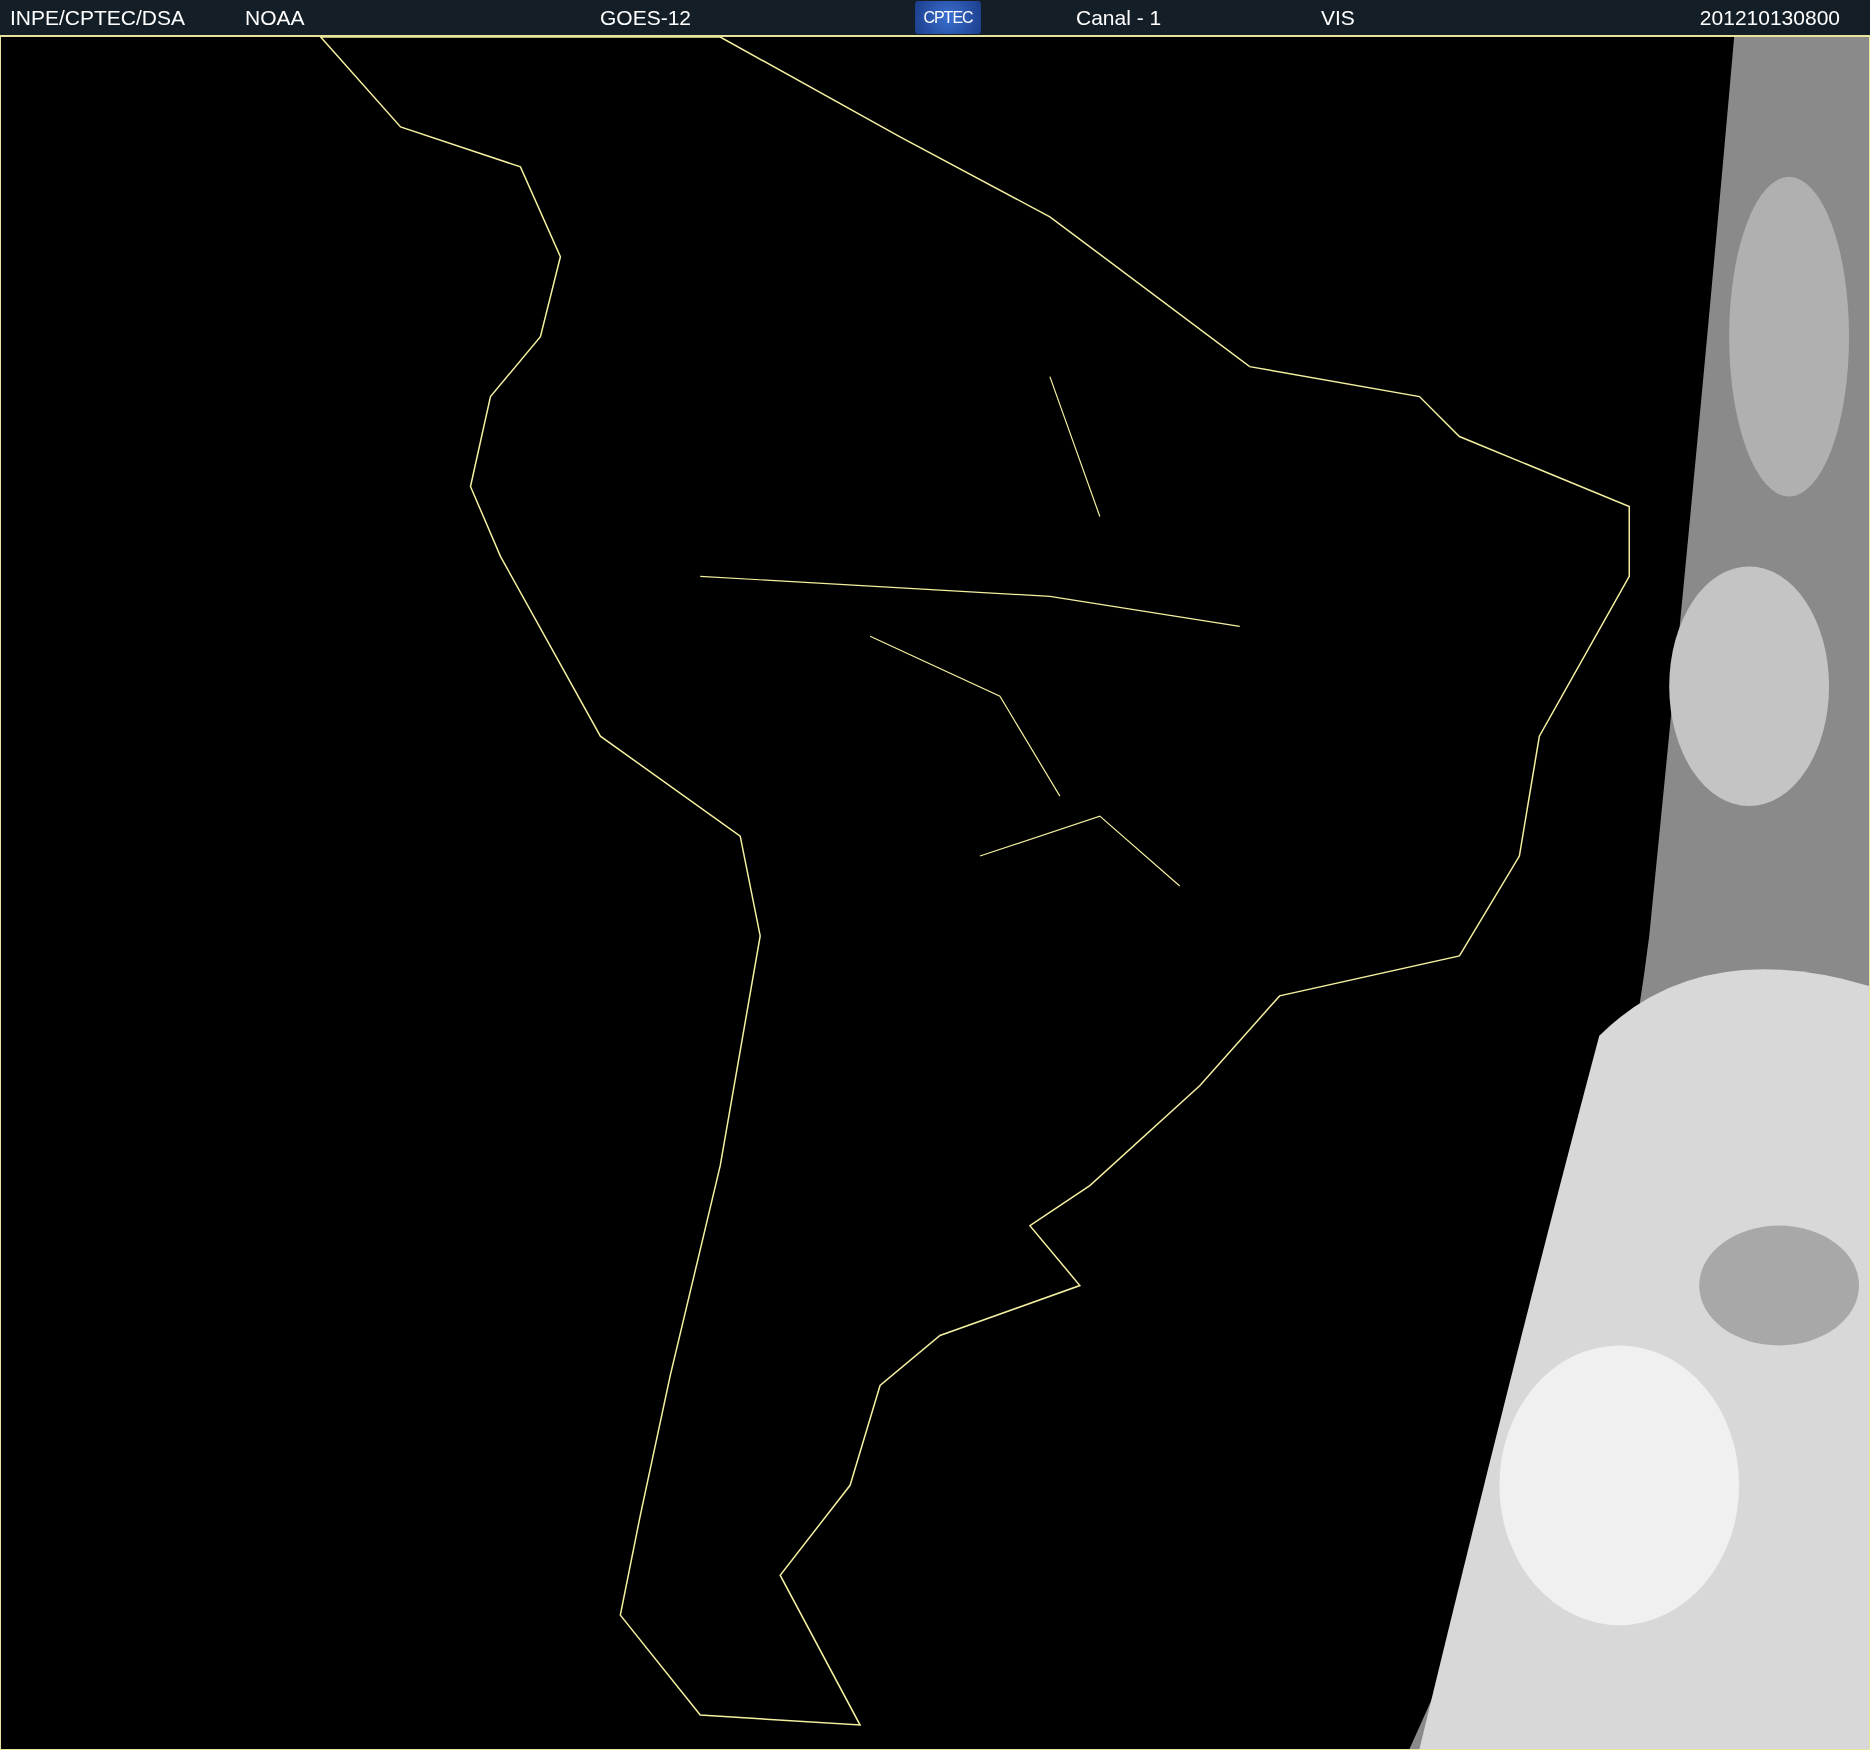 This screenshot has width=1870, height=1750. I want to click on band-label: VIS, so click(1338, 17).